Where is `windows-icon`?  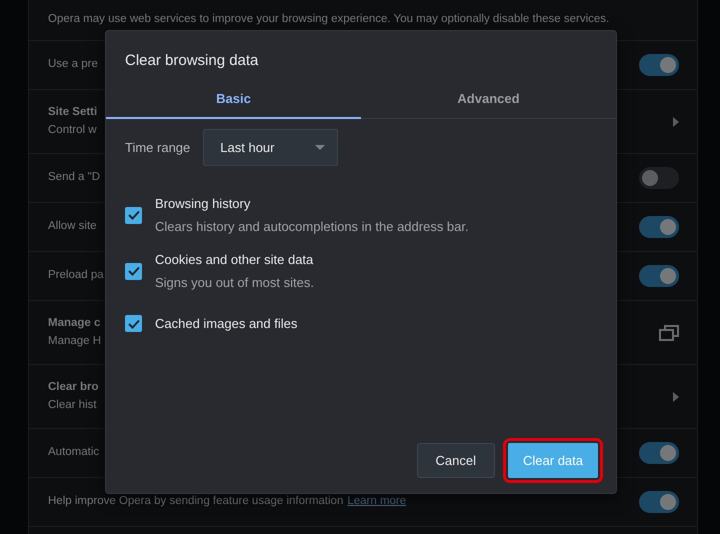 windows-icon is located at coordinates (669, 333).